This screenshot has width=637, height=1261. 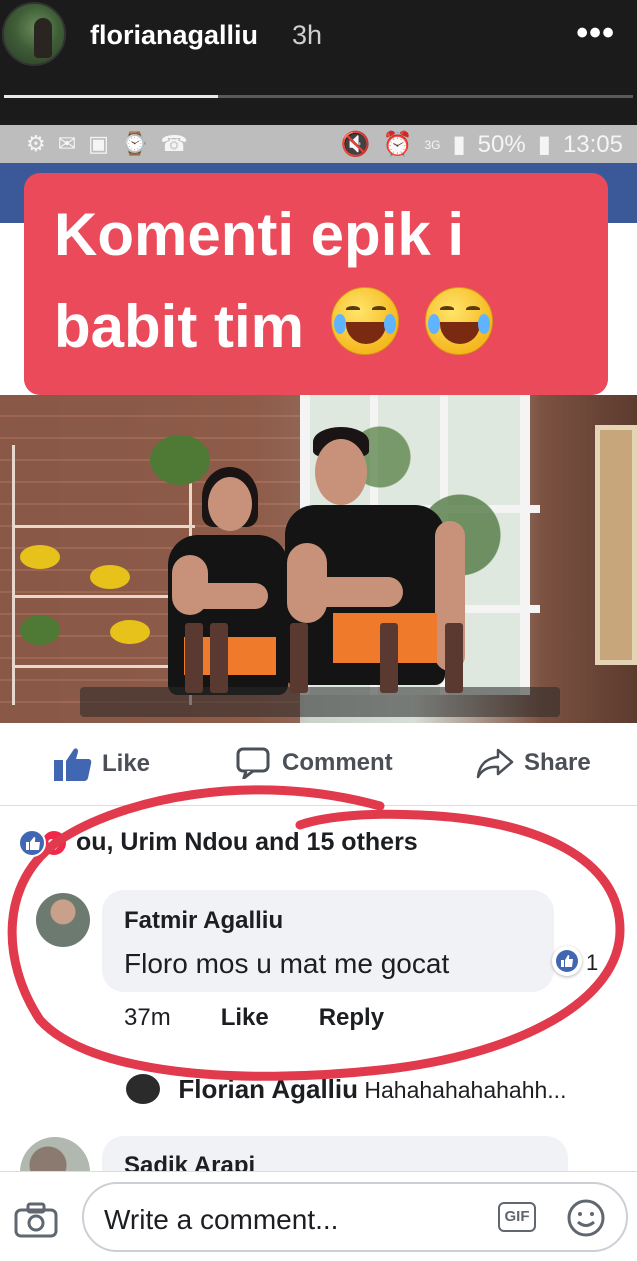 What do you see at coordinates (245, 1018) in the screenshot?
I see `comment-like-button: Like` at bounding box center [245, 1018].